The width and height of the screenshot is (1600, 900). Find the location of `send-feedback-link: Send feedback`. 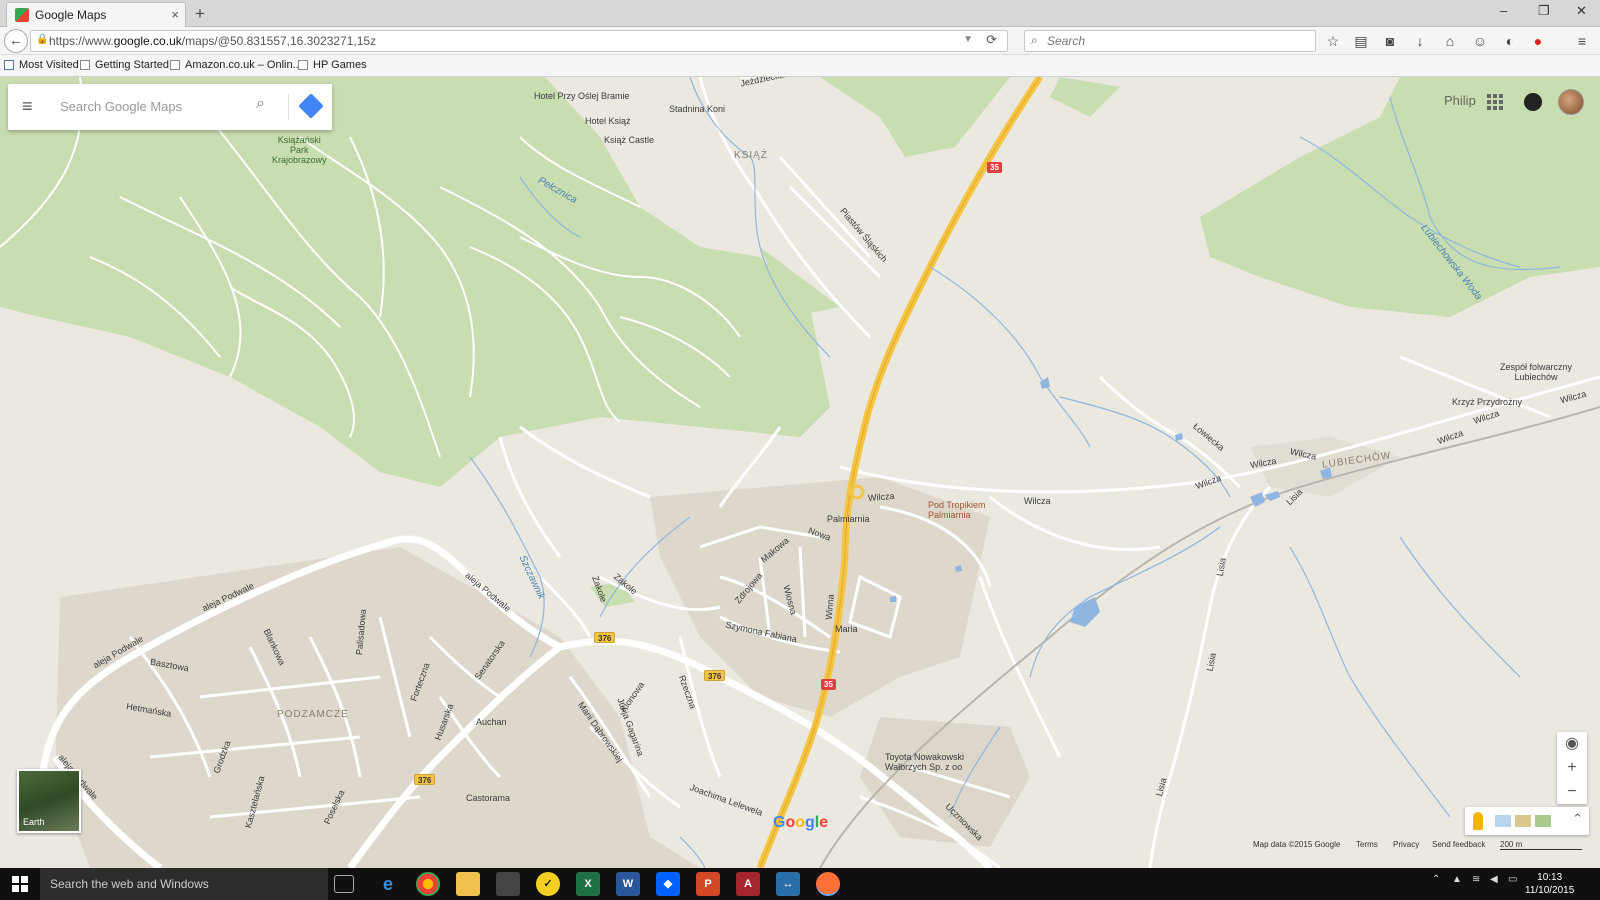

send-feedback-link: Send feedback is located at coordinates (1458, 844).